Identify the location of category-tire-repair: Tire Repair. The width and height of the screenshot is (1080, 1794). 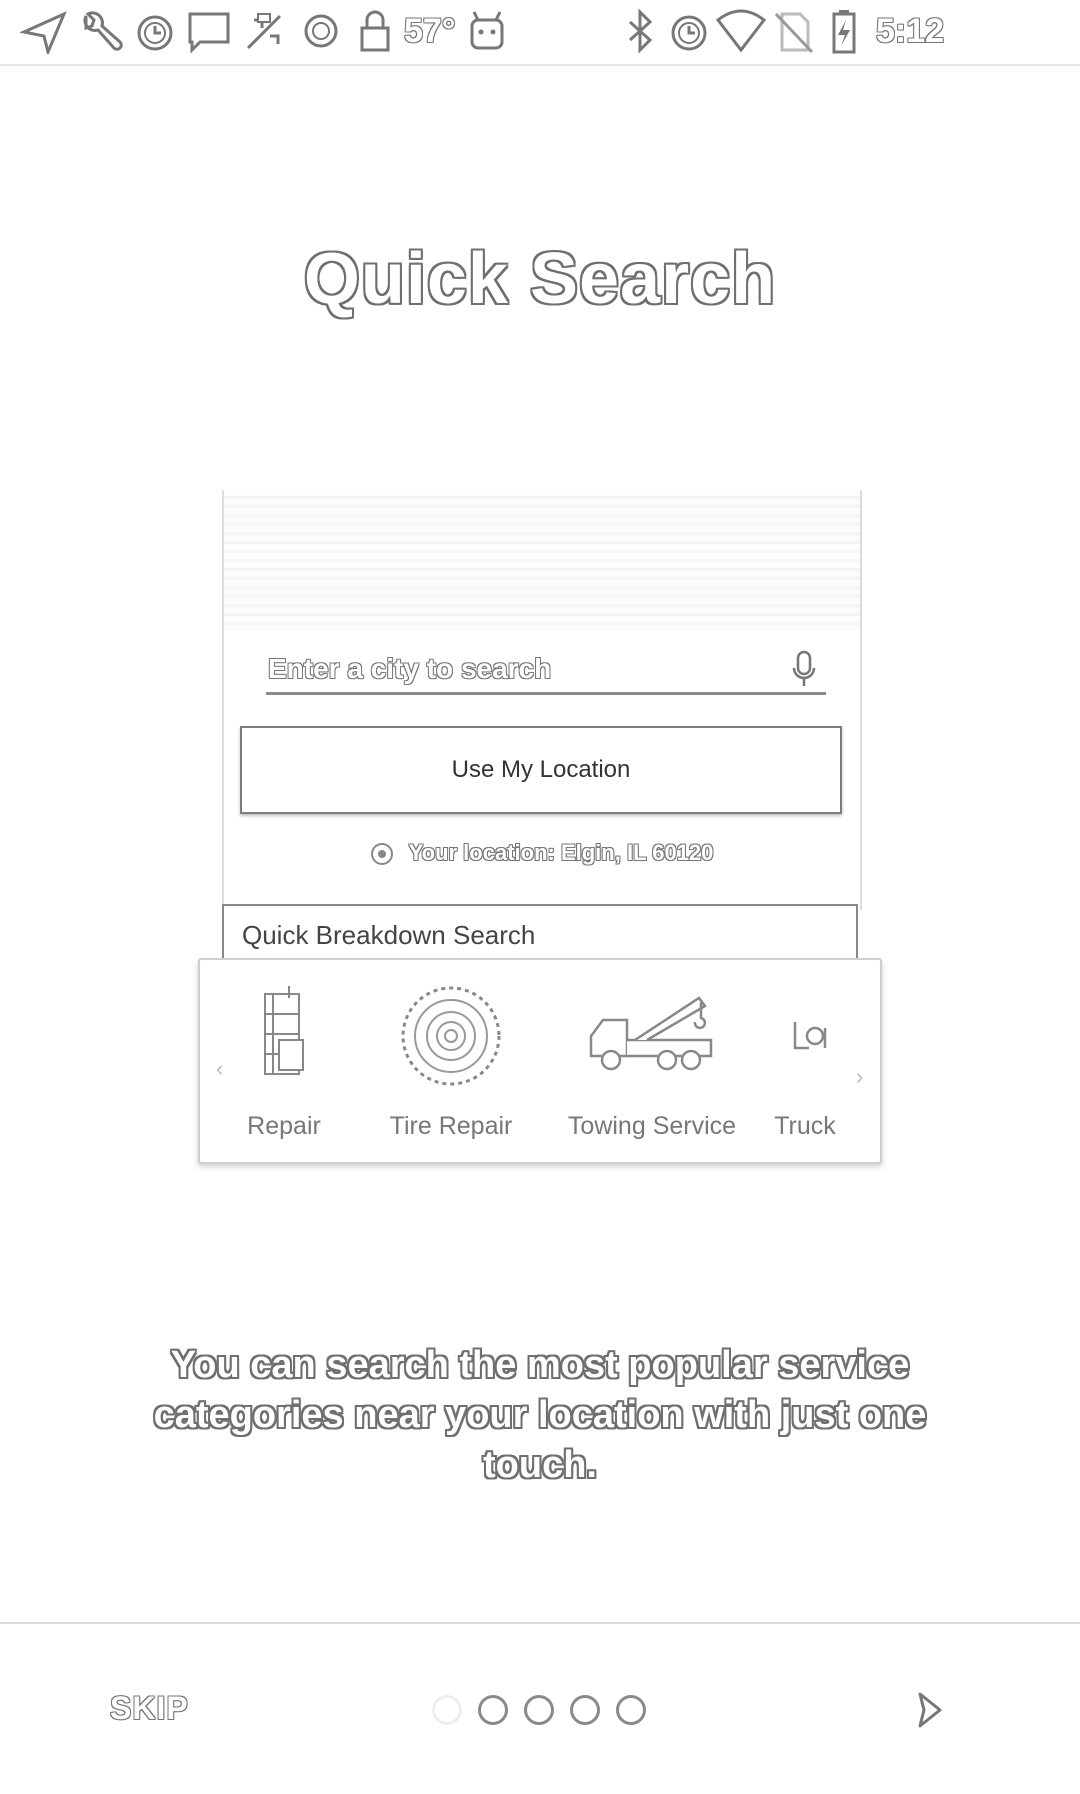
(451, 1062).